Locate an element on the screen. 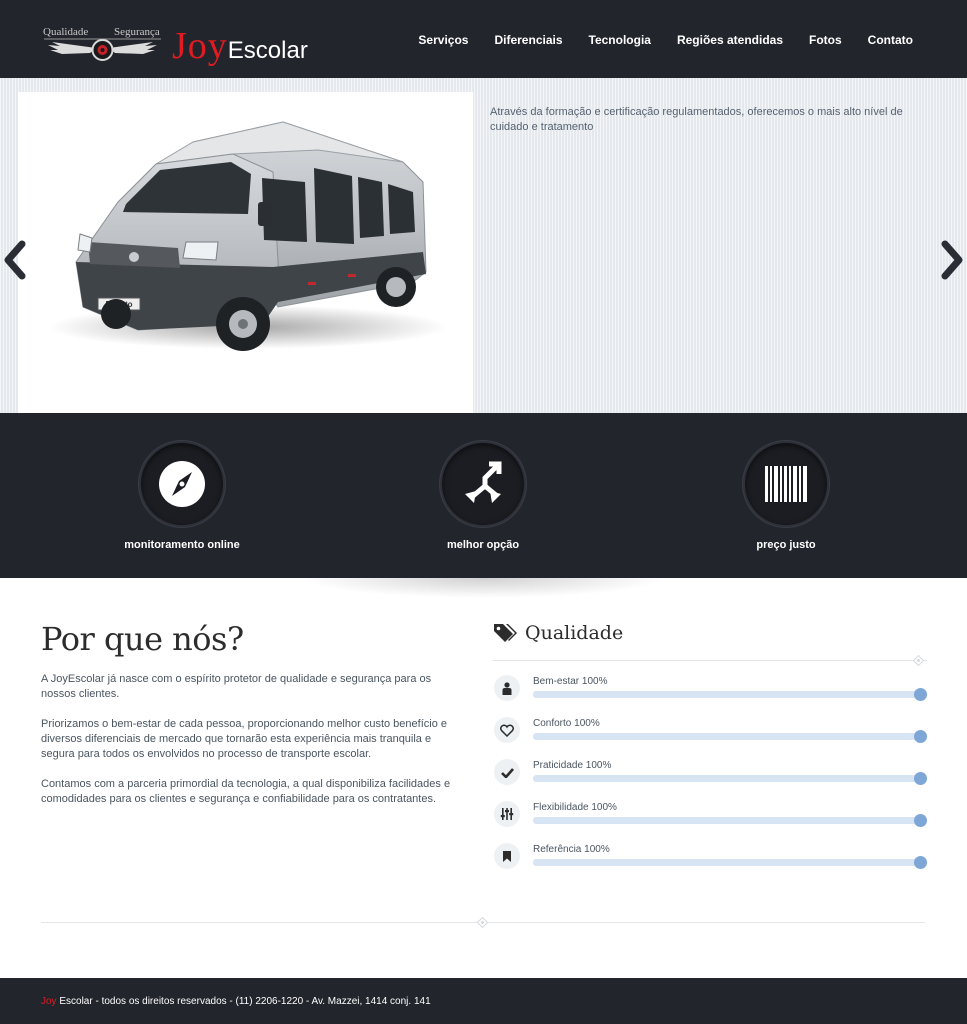 Image resolution: width=967 pixels, height=1024 pixels. skill-praticidade: Praticidade 100% is located at coordinates (710, 766).